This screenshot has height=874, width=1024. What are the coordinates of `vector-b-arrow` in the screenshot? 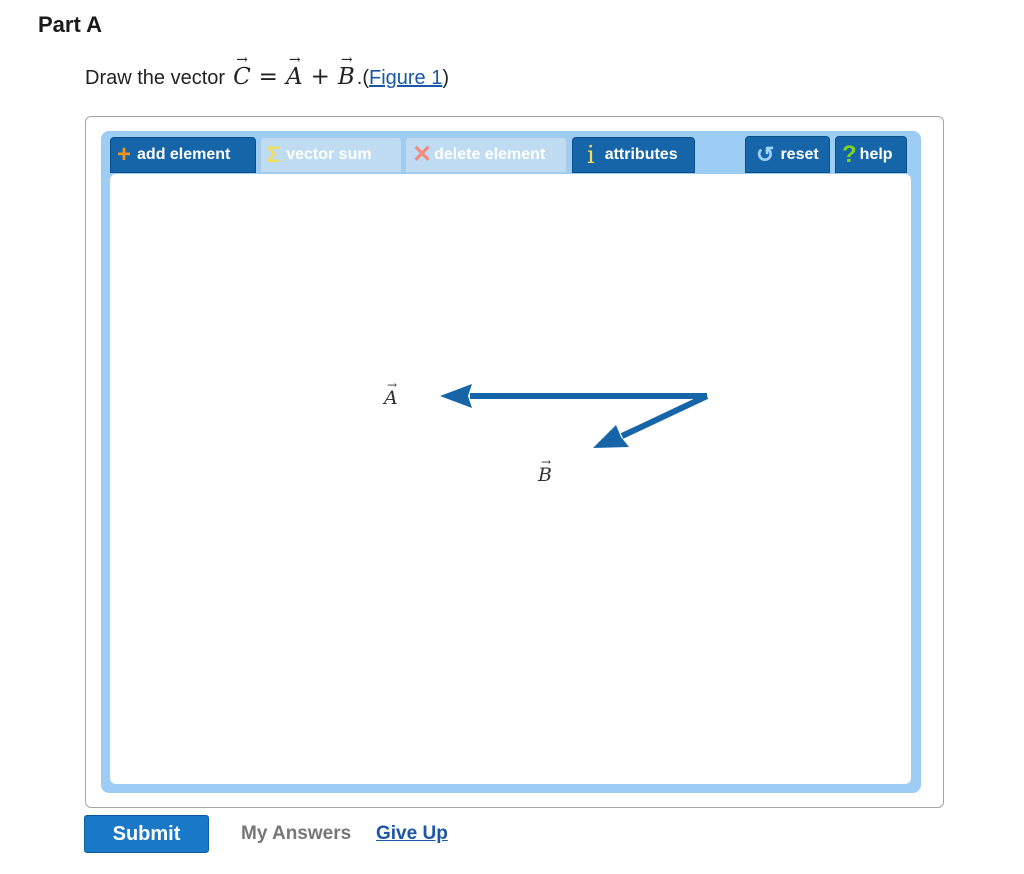 It's located at (651, 420).